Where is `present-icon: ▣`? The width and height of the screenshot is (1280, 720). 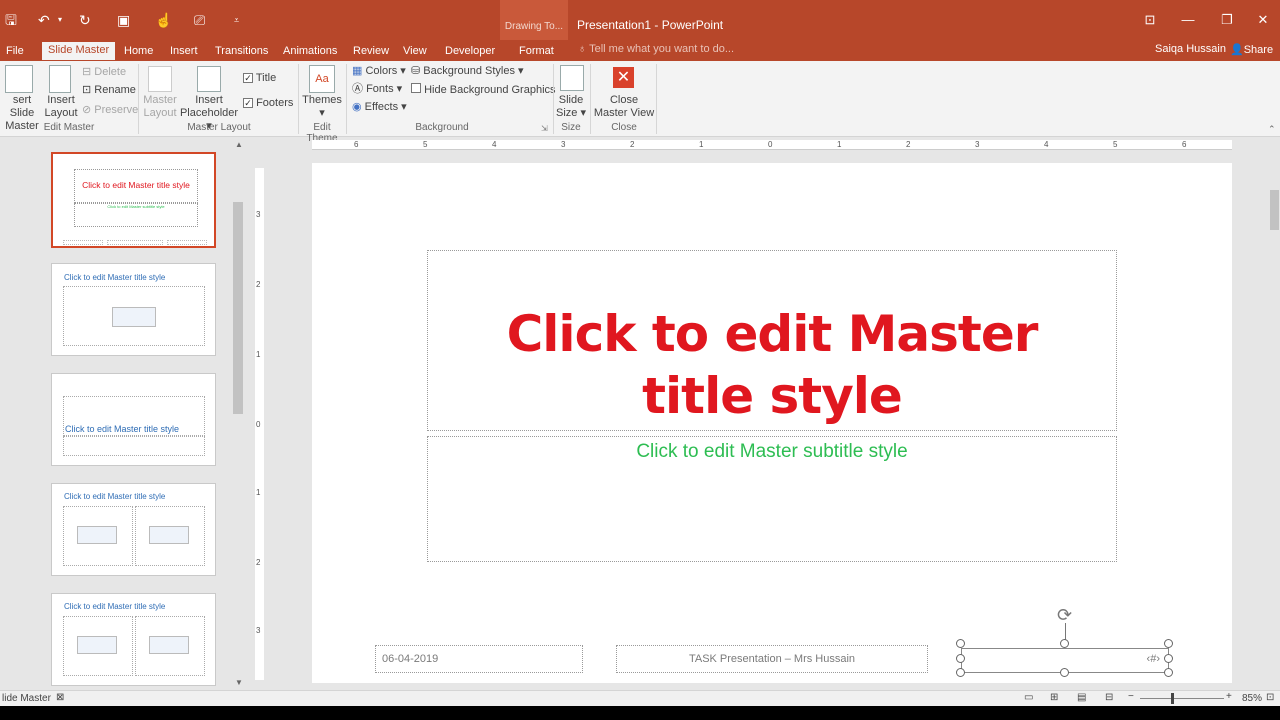
present-icon: ▣ is located at coordinates (123, 20).